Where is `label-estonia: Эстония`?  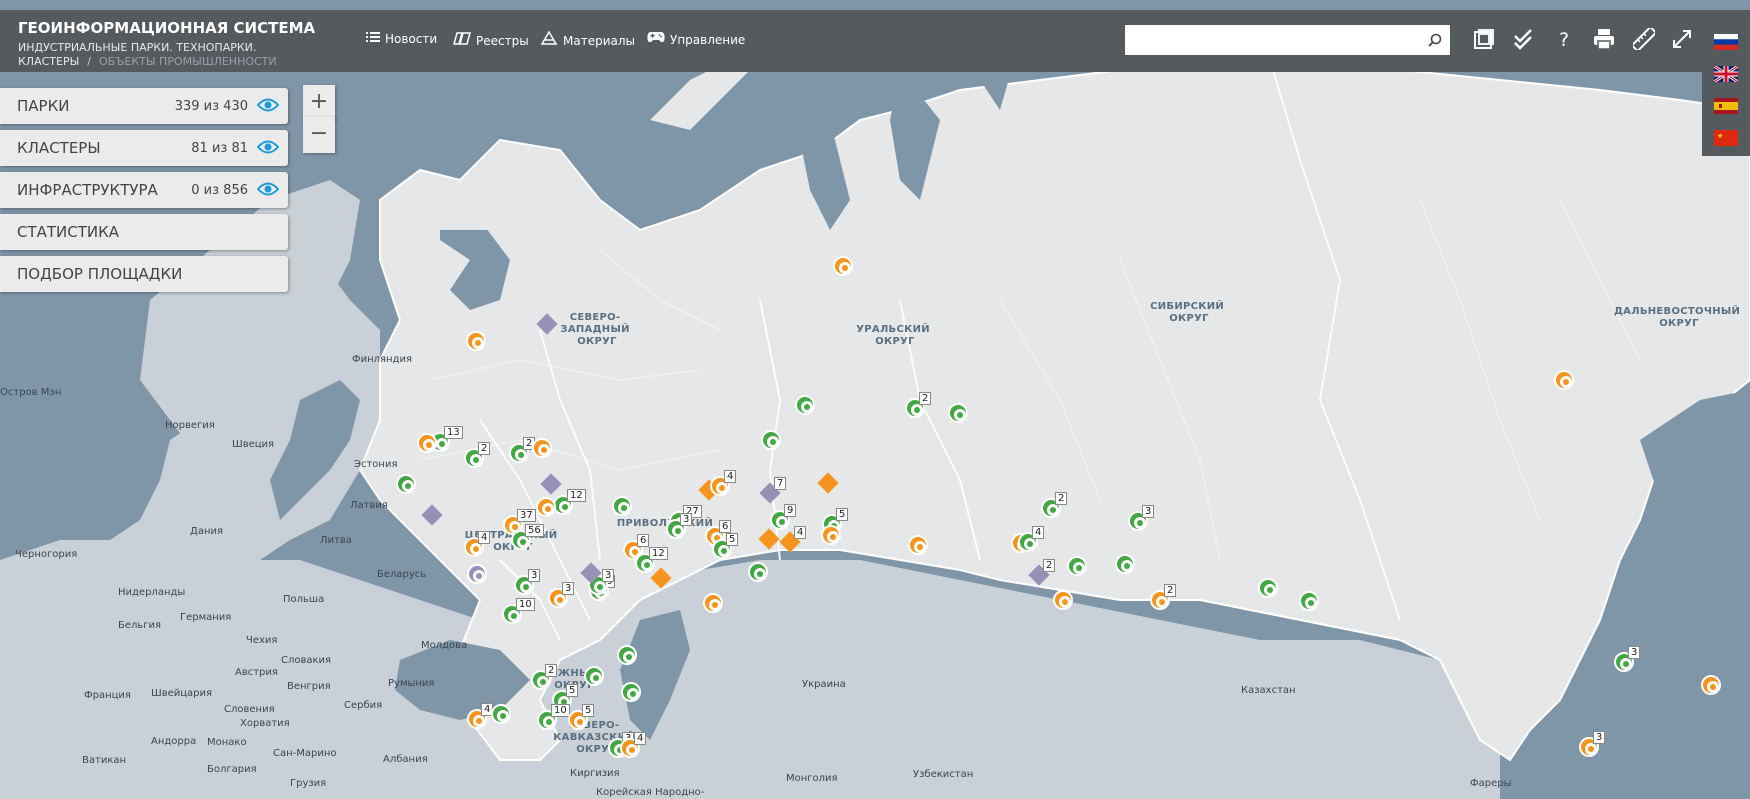
label-estonia: Эстония is located at coordinates (375, 464).